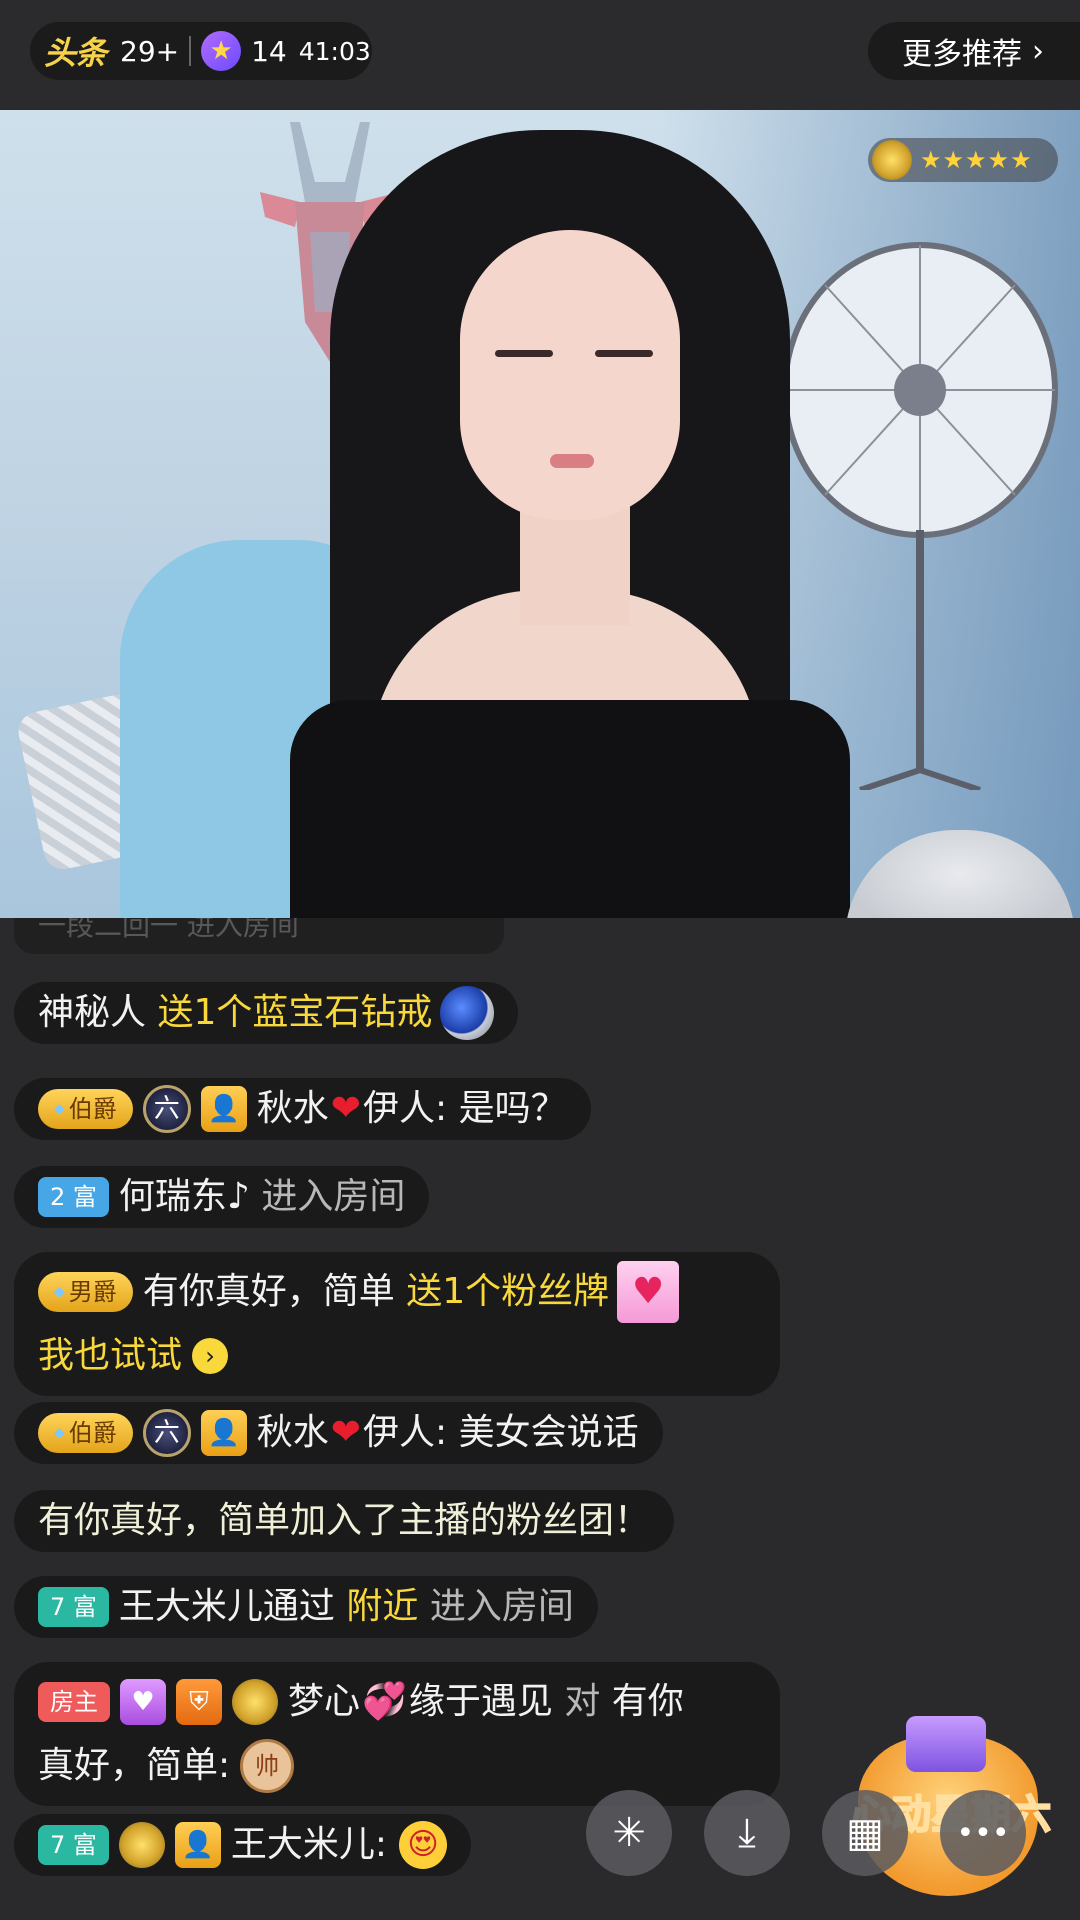 The height and width of the screenshot is (1920, 1080). Describe the element at coordinates (92, 1013) in the screenshot. I see `username: 神秘人` at that location.